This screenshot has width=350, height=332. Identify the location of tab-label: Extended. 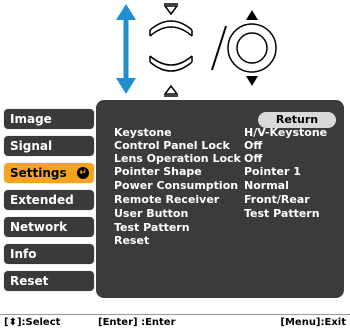
(42, 200).